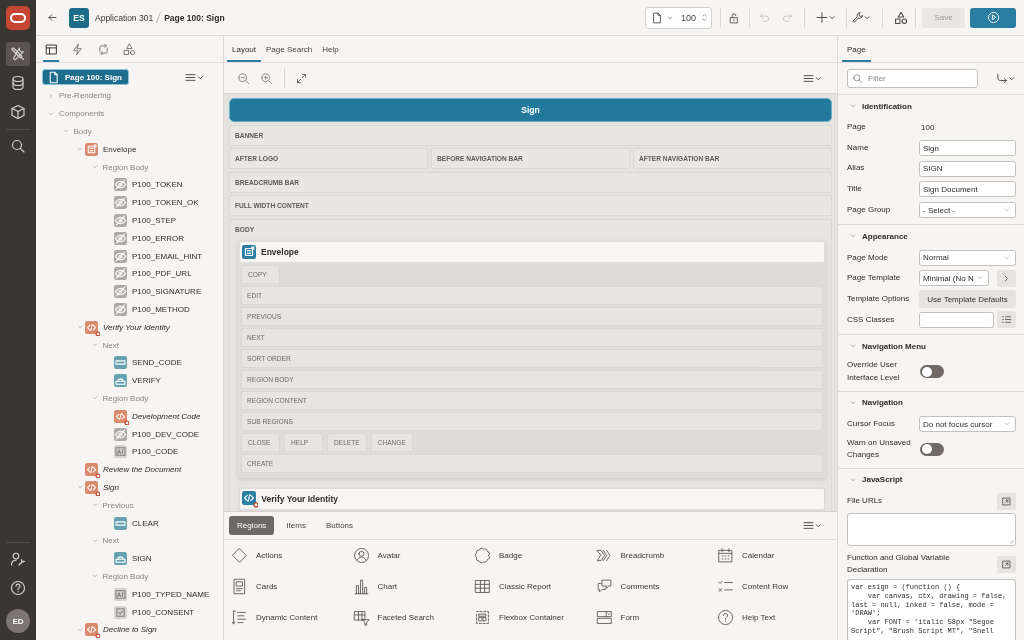  Describe the element at coordinates (931, 106) in the screenshot. I see `section-header: Identification` at that location.